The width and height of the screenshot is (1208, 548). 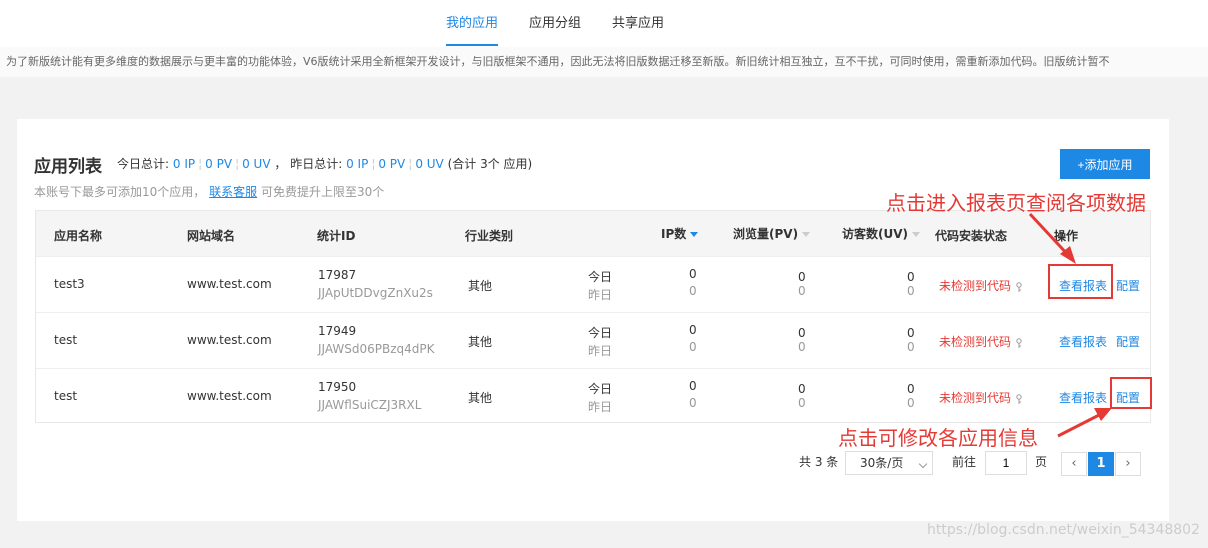 I want to click on annotation-bottom: 点击可修改各应用信息, so click(x=938, y=438).